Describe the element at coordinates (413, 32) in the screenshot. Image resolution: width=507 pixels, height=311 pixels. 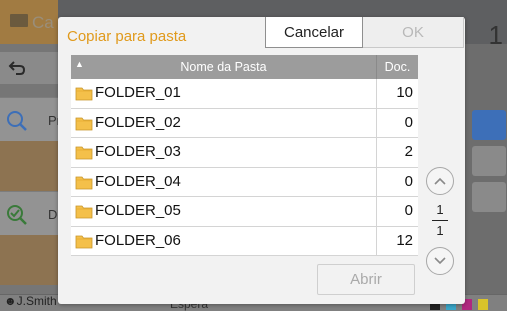
I see `ok-button: OK` at that location.